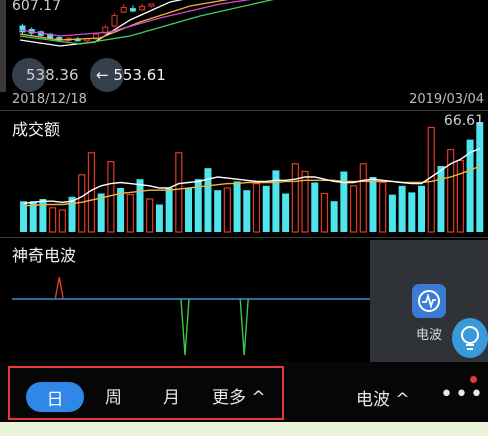  Describe the element at coordinates (171, 395) in the screenshot. I see `tab-month: 月` at that location.